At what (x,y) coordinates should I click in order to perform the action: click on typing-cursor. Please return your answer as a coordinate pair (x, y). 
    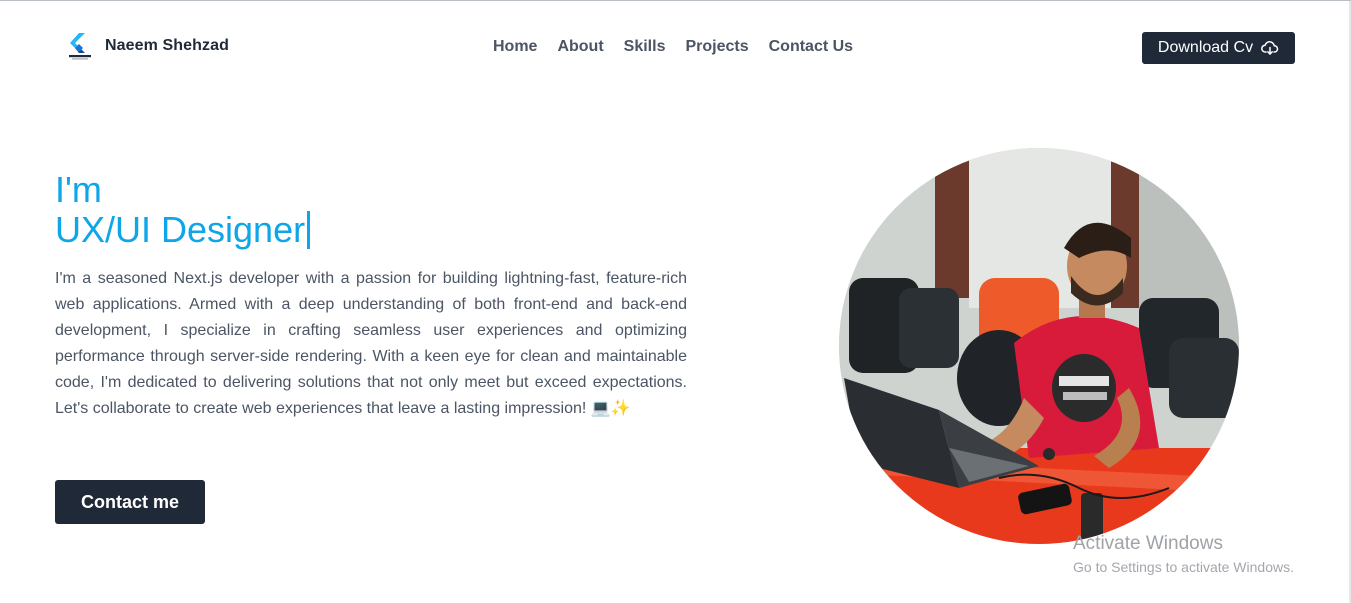
    Looking at the image, I should click on (309, 230).